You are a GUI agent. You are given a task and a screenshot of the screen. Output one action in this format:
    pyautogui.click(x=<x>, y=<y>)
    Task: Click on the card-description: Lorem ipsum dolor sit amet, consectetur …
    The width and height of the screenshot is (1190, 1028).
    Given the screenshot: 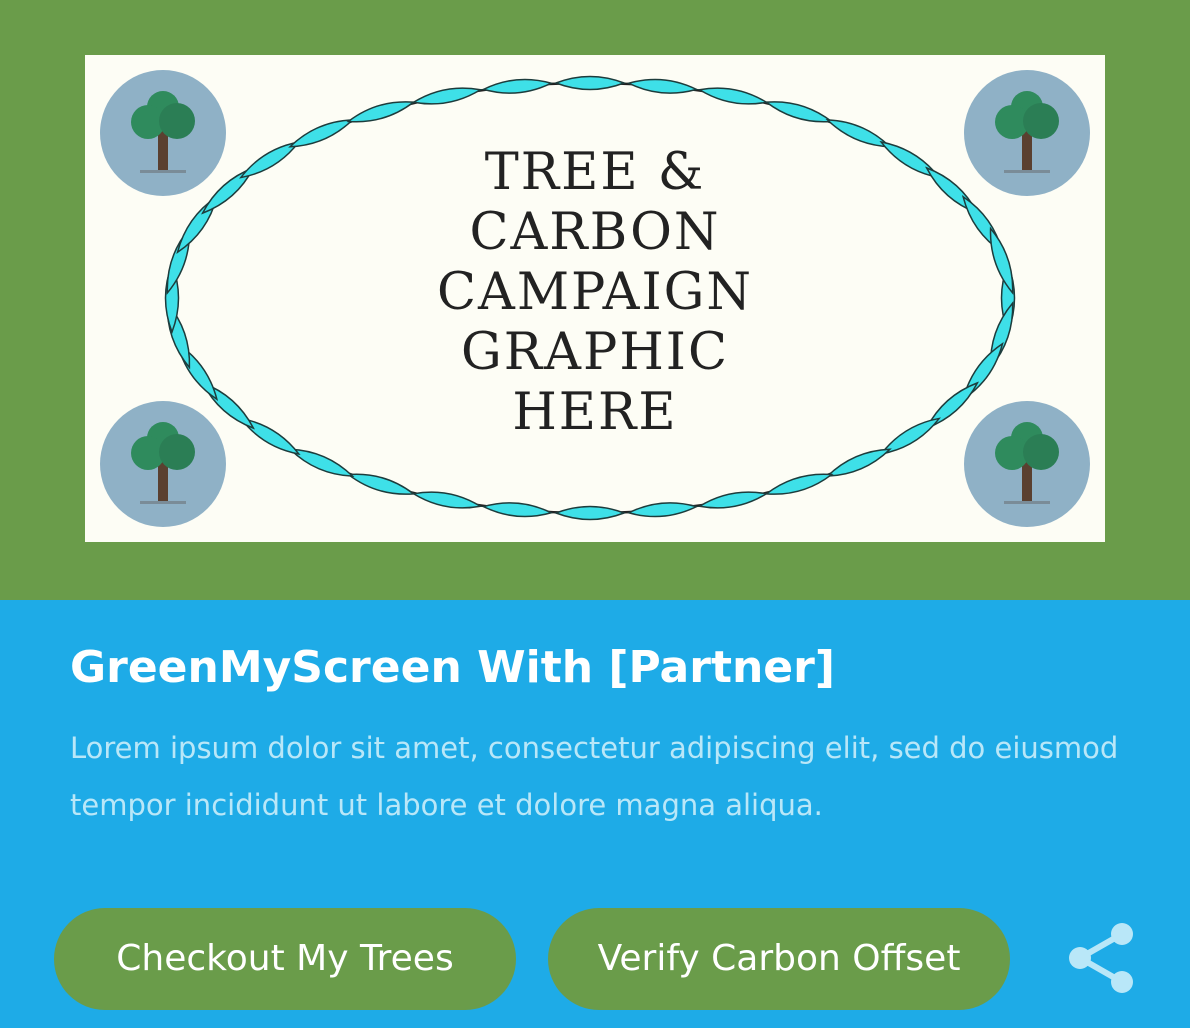 What is the action you would take?
    pyautogui.click(x=594, y=776)
    